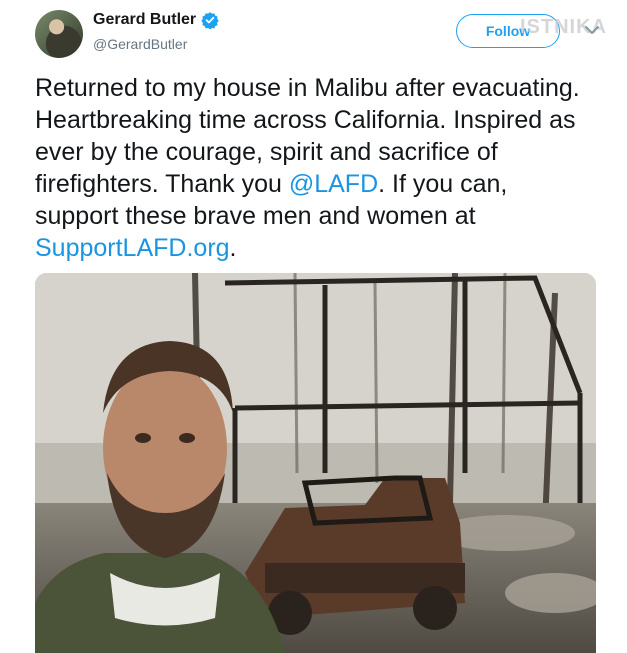  I want to click on mention-link-lafd: @LAFD, so click(333, 184).